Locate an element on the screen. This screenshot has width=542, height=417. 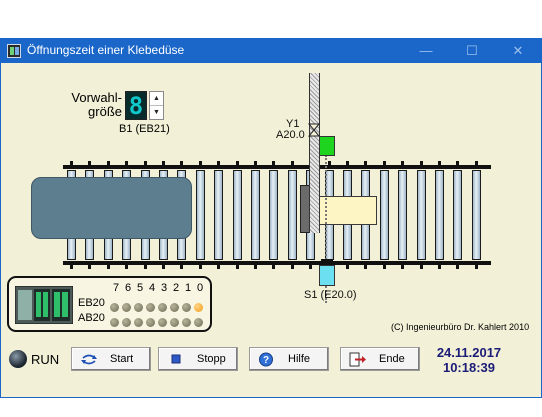
exit-door-icon is located at coordinates (357, 359).